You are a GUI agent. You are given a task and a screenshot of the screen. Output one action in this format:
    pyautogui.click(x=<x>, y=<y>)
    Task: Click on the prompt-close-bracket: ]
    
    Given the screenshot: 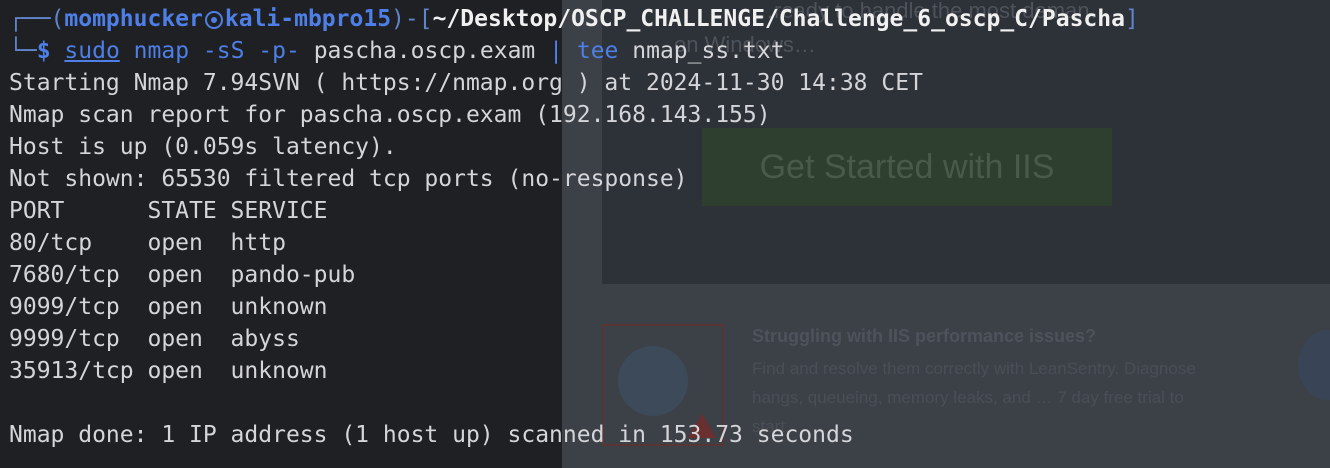 What is the action you would take?
    pyautogui.click(x=1131, y=19)
    